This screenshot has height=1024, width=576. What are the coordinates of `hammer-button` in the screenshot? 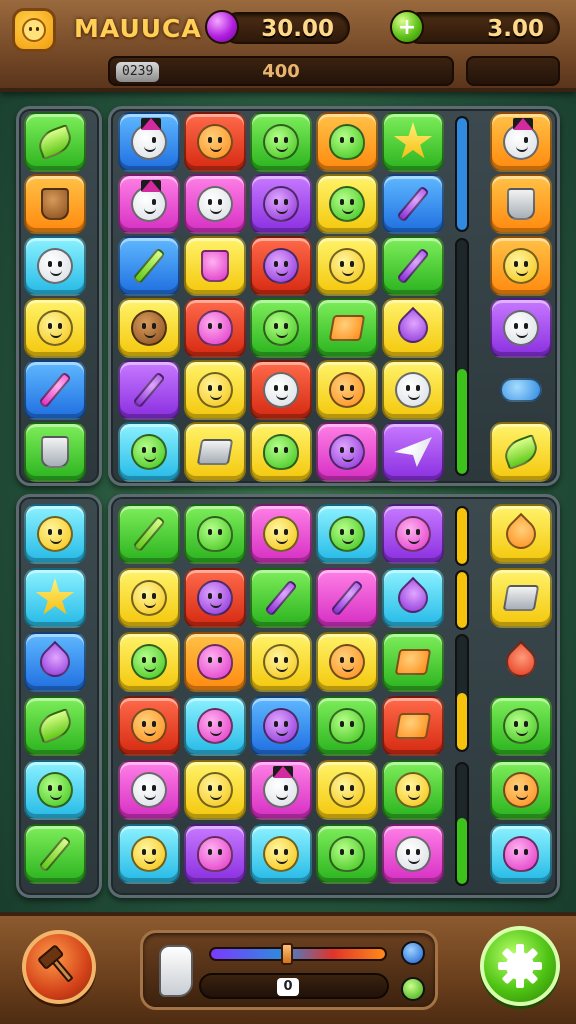 It's located at (59, 967).